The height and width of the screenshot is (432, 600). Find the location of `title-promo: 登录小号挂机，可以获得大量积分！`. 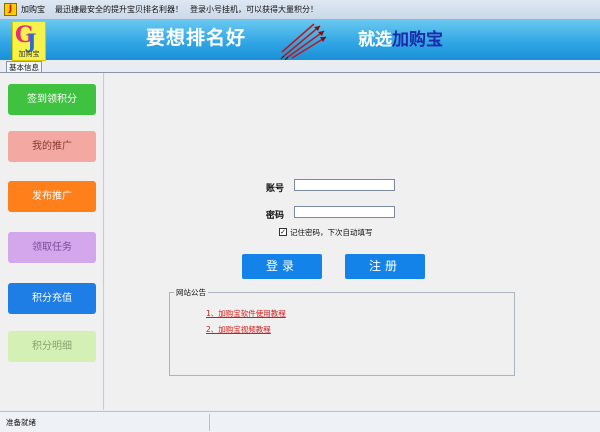

title-promo: 登录小号挂机，可以获得大量积分！ is located at coordinates (254, 9).